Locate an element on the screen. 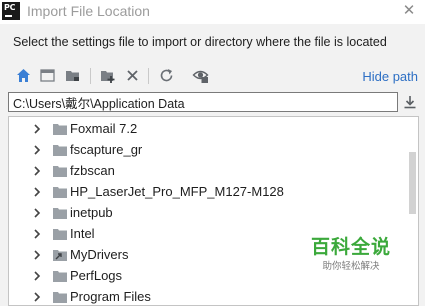 This screenshot has height=306, width=425. app-icon-text: PC is located at coordinates (10, 7).